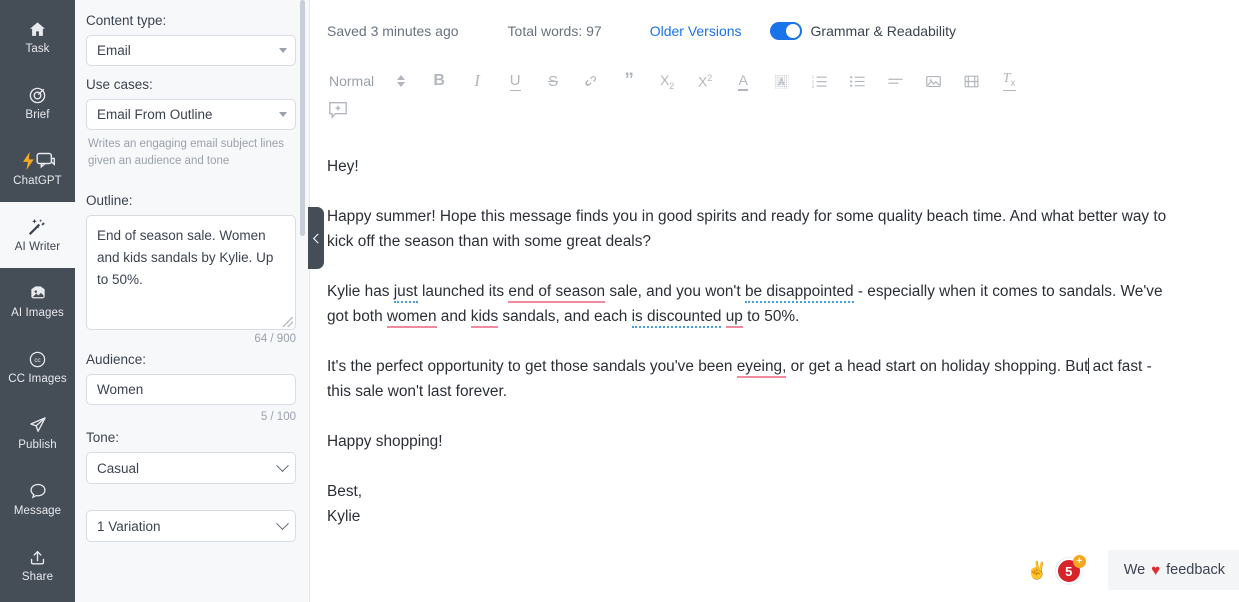 This screenshot has height=602, width=1239. What do you see at coordinates (933, 81) in the screenshot?
I see `insert-image-button` at bounding box center [933, 81].